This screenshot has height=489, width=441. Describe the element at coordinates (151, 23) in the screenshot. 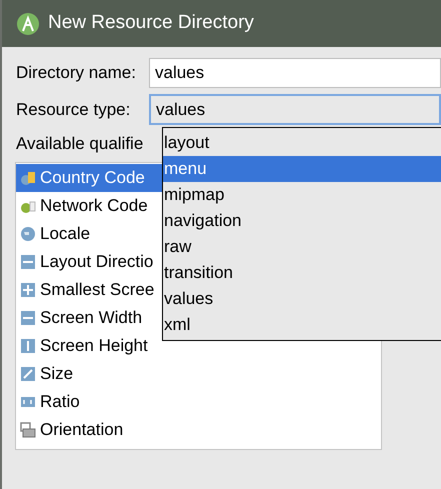

I see `window-title: New Resource Directory` at that location.